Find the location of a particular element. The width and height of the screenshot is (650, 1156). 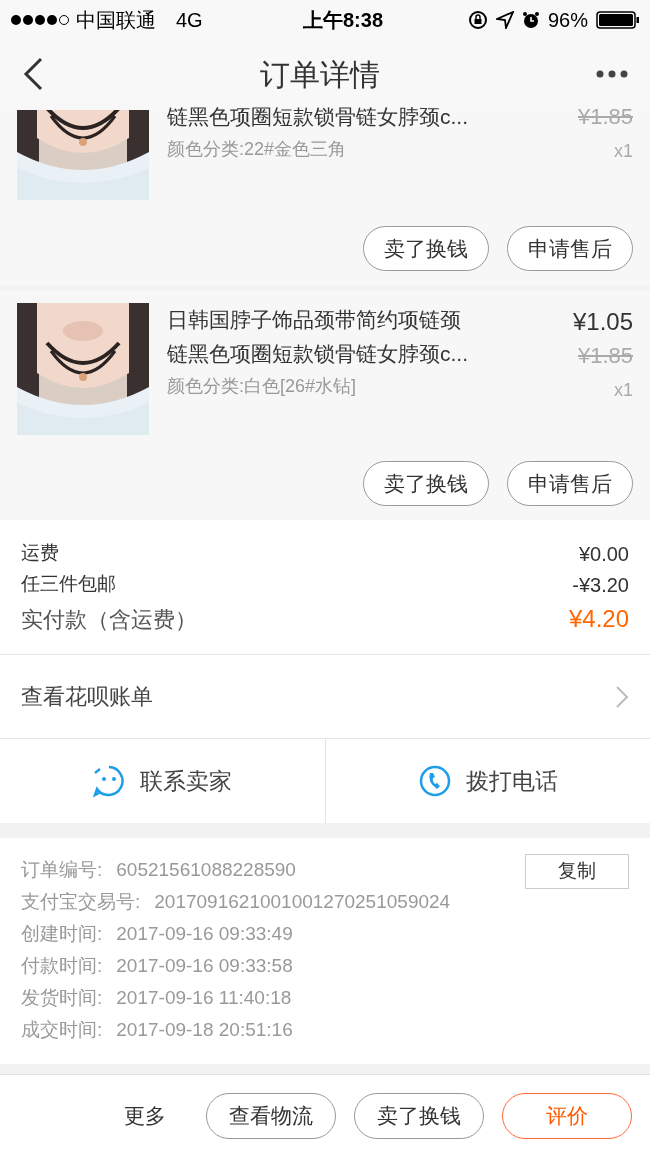

info-value: 2017-09-18 20:51:16 is located at coordinates (204, 1029).